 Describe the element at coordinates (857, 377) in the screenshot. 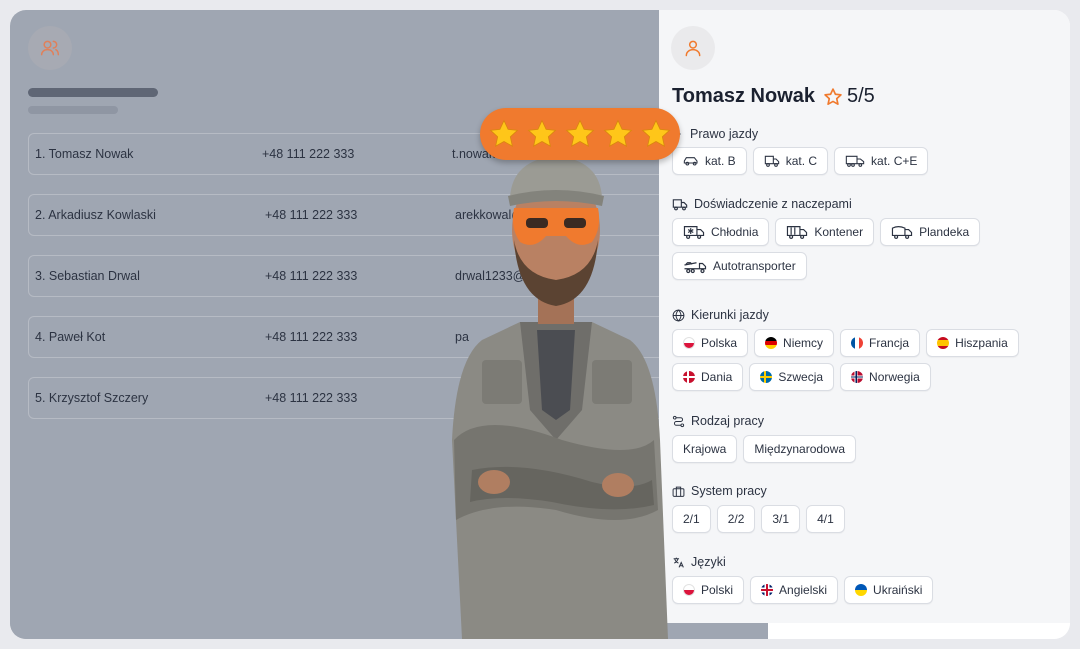

I see `norway-flag-icon` at that location.